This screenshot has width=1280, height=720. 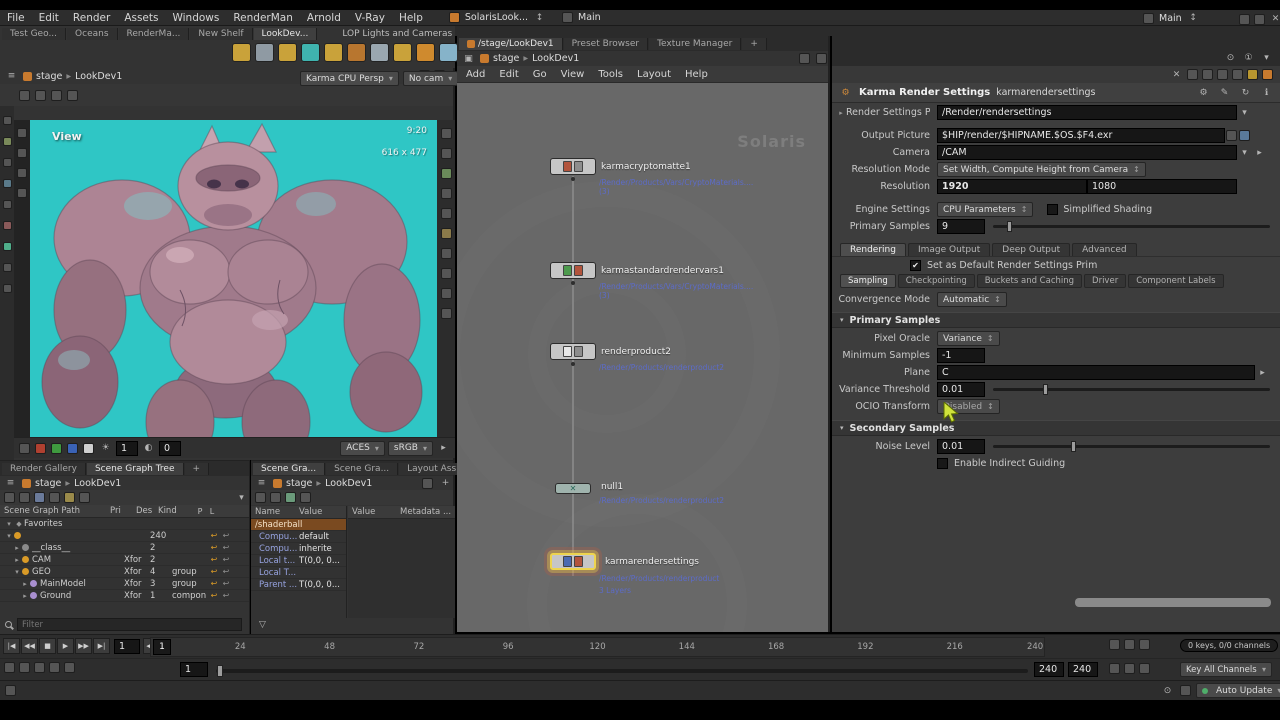 What do you see at coordinates (1083, 669) in the screenshot?
I see `global-end-field: 240` at bounding box center [1083, 669].